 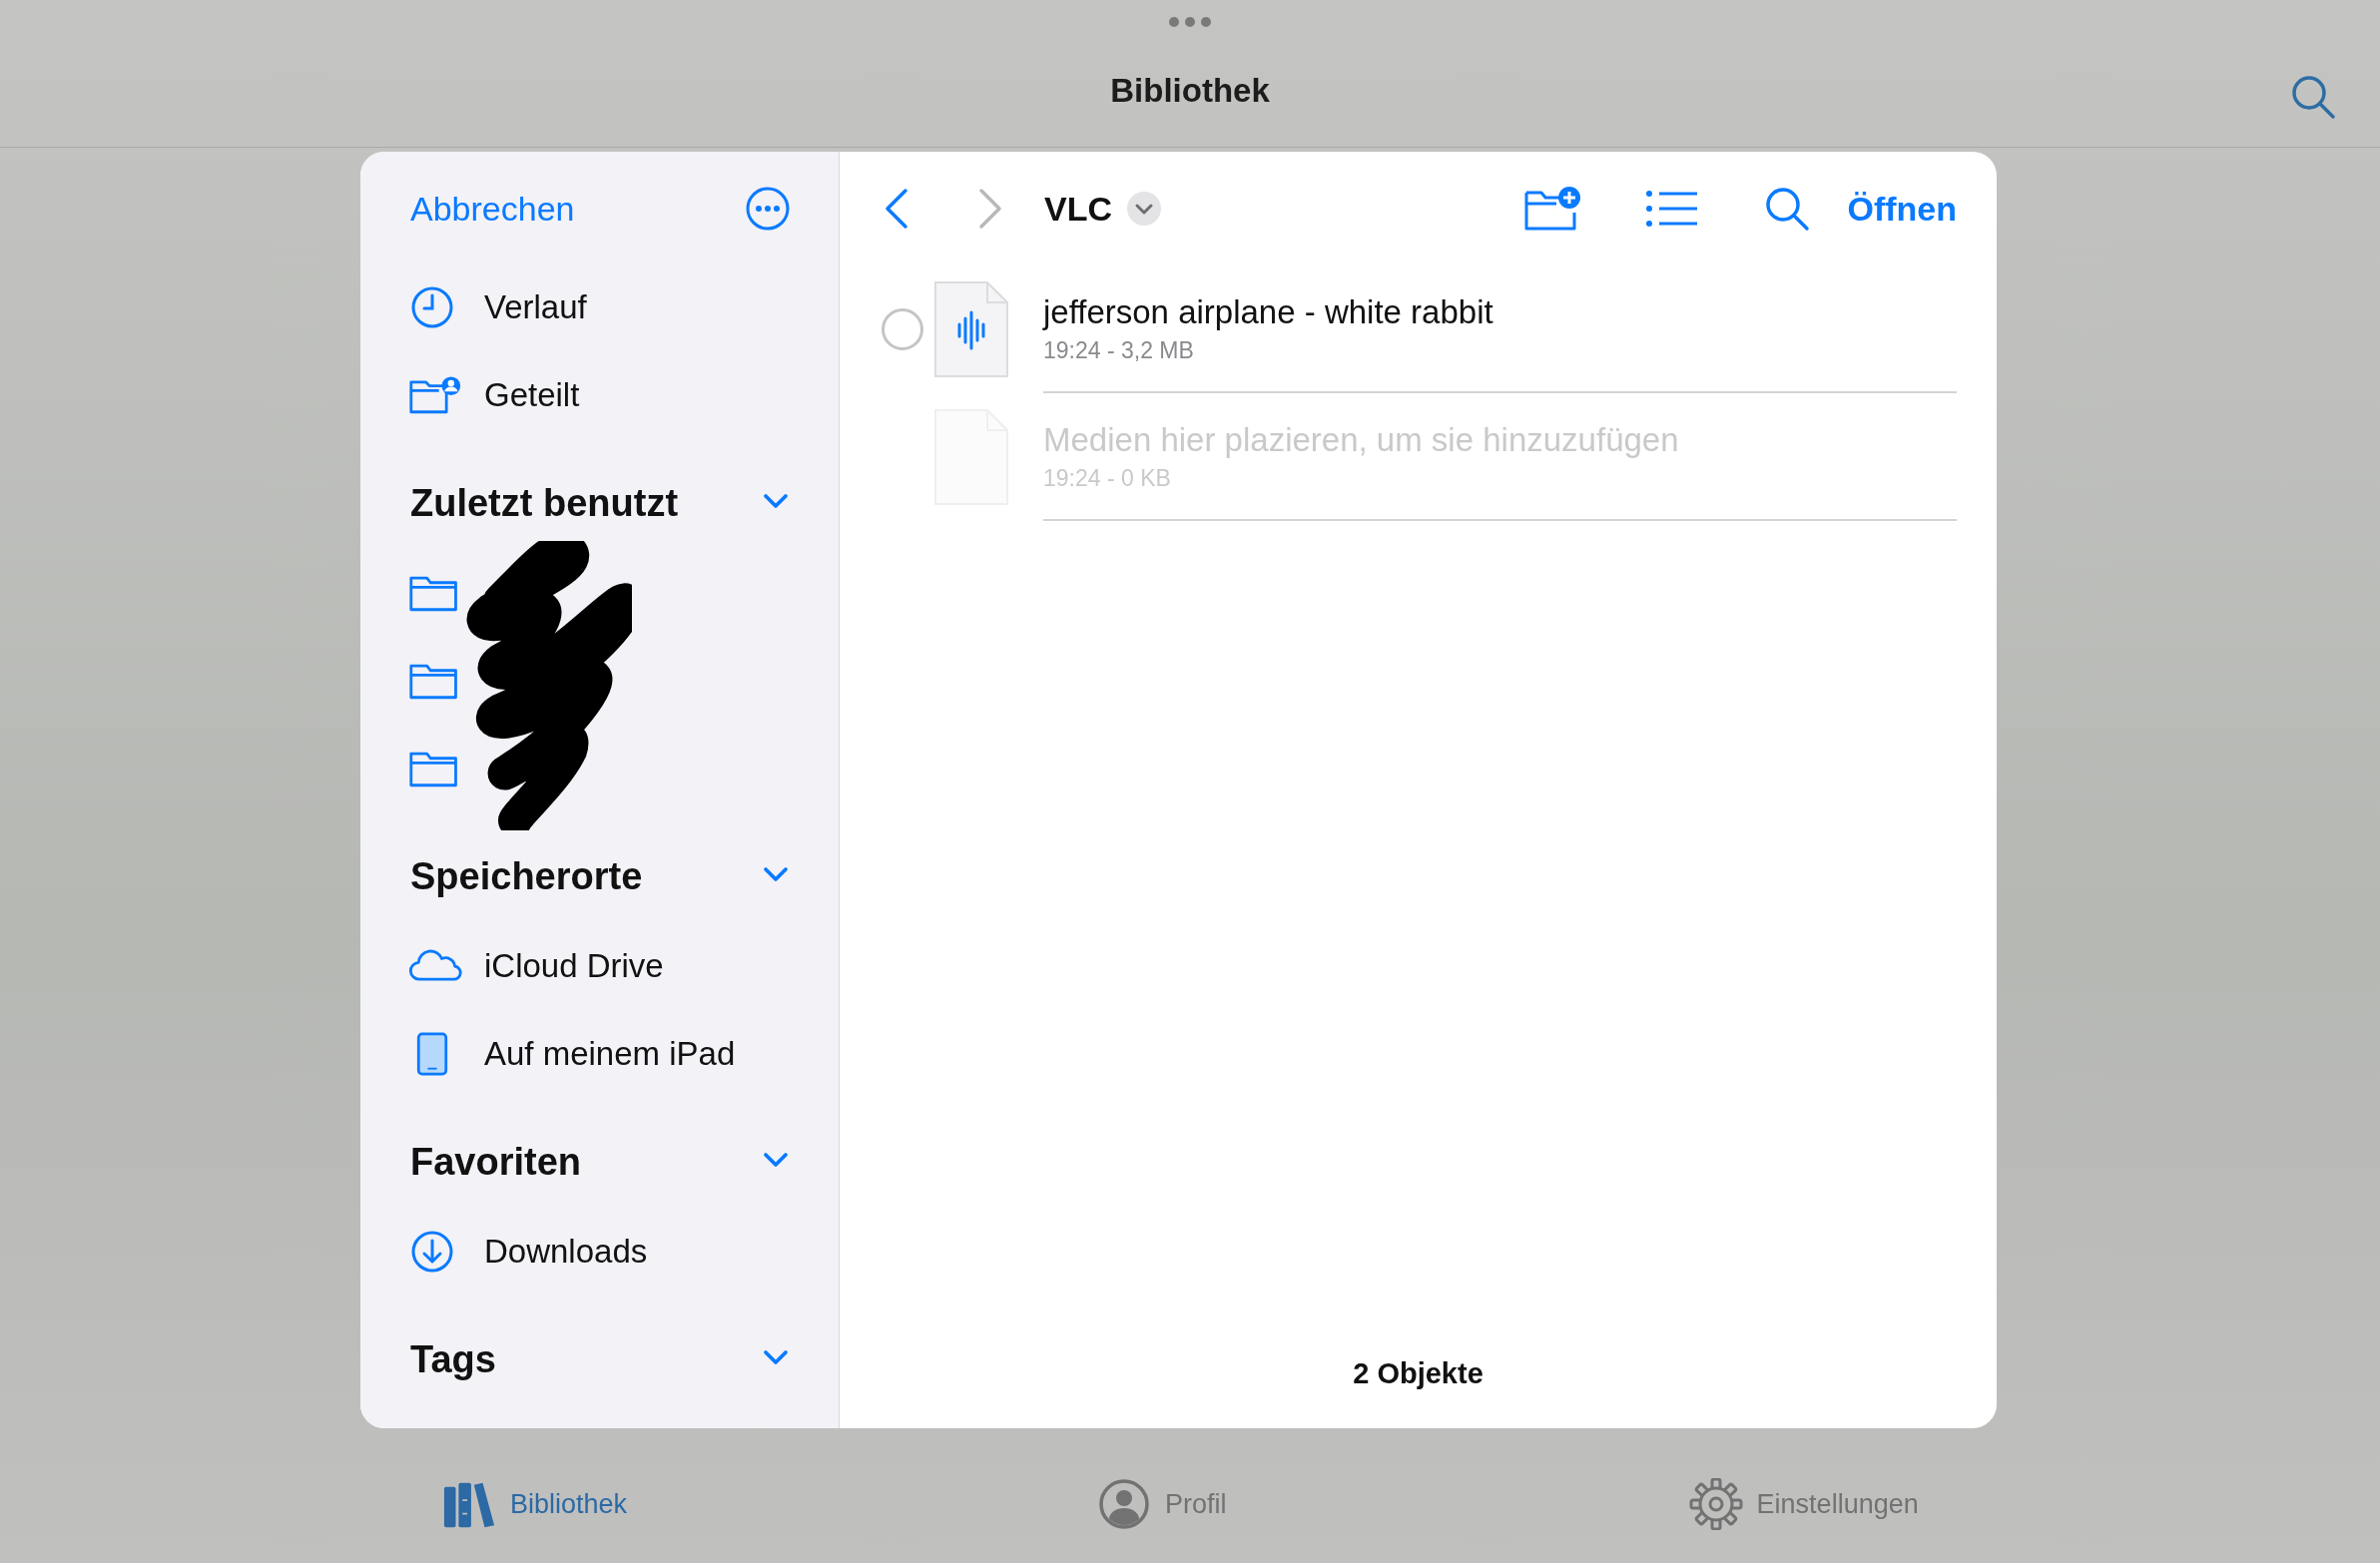 What do you see at coordinates (1500, 312) in the screenshot?
I see `file-name: jefferson airplane - white rabbit` at bounding box center [1500, 312].